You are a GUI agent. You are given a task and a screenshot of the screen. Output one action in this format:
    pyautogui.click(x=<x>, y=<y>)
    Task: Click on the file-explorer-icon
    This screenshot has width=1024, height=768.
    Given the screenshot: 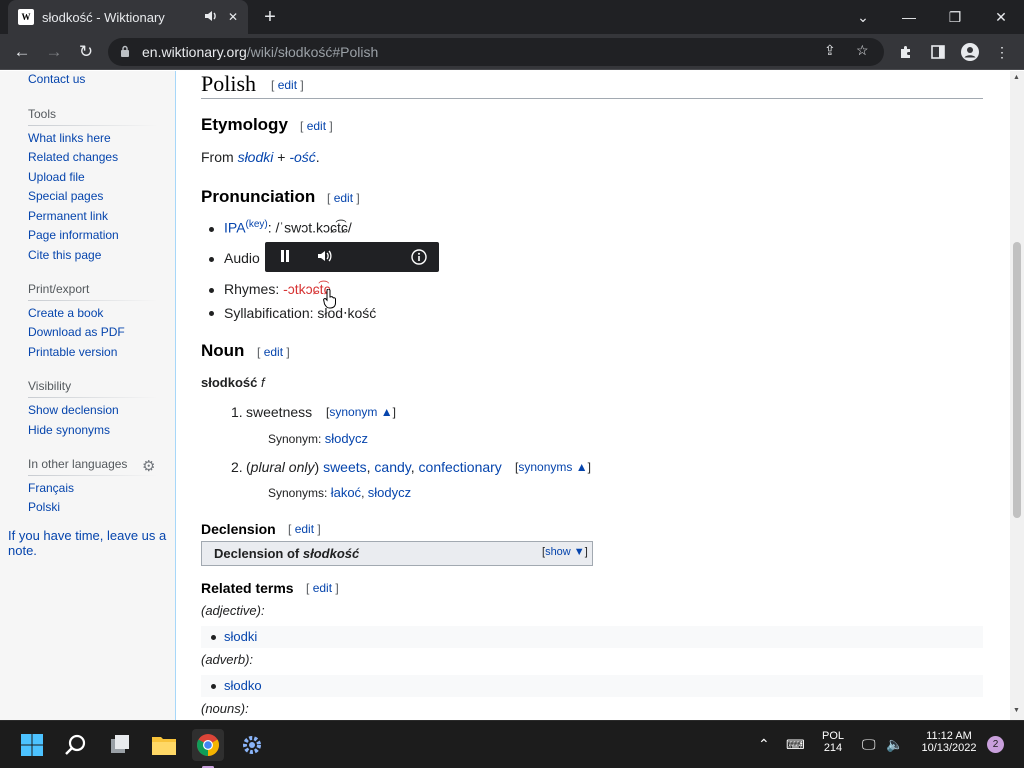 What is the action you would take?
    pyautogui.click(x=164, y=745)
    